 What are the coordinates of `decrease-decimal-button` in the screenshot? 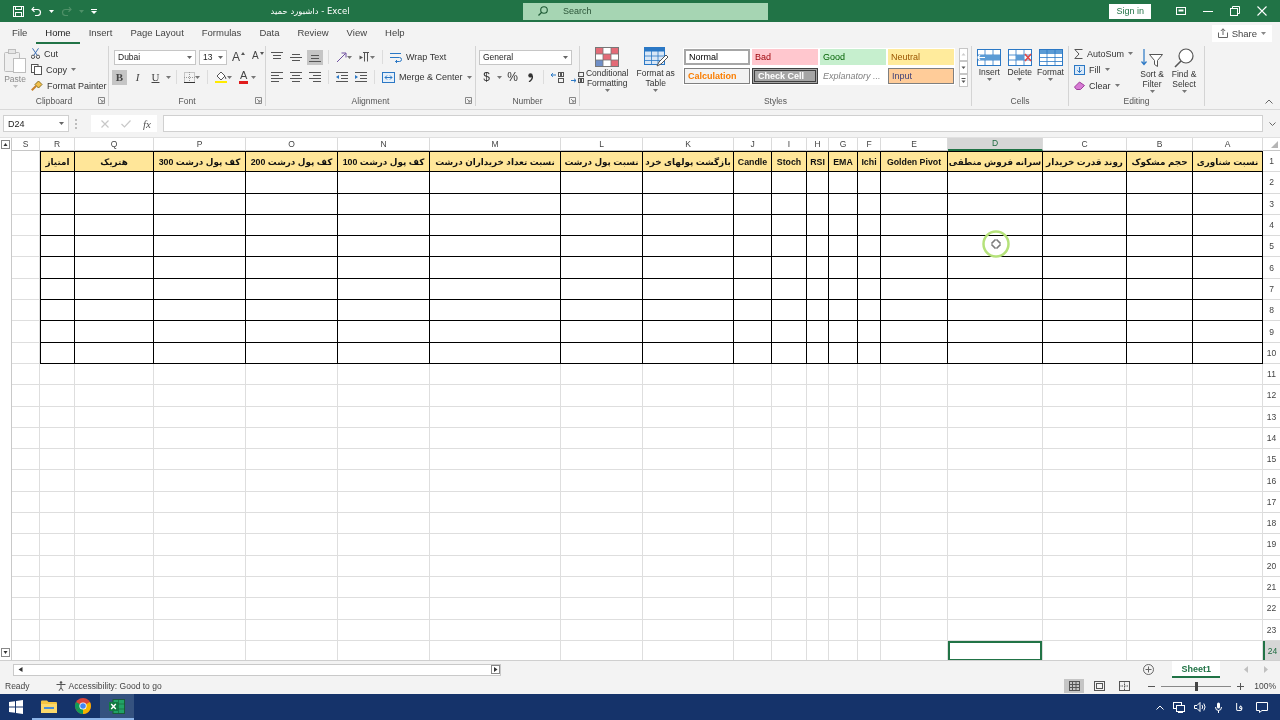 It's located at (577, 77).